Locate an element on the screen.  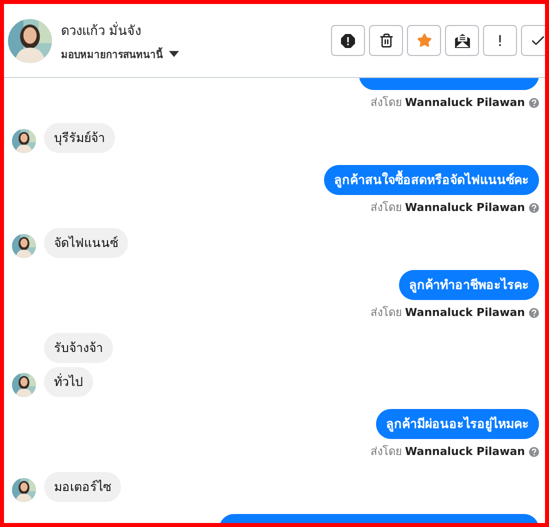
star-button is located at coordinates (424, 40).